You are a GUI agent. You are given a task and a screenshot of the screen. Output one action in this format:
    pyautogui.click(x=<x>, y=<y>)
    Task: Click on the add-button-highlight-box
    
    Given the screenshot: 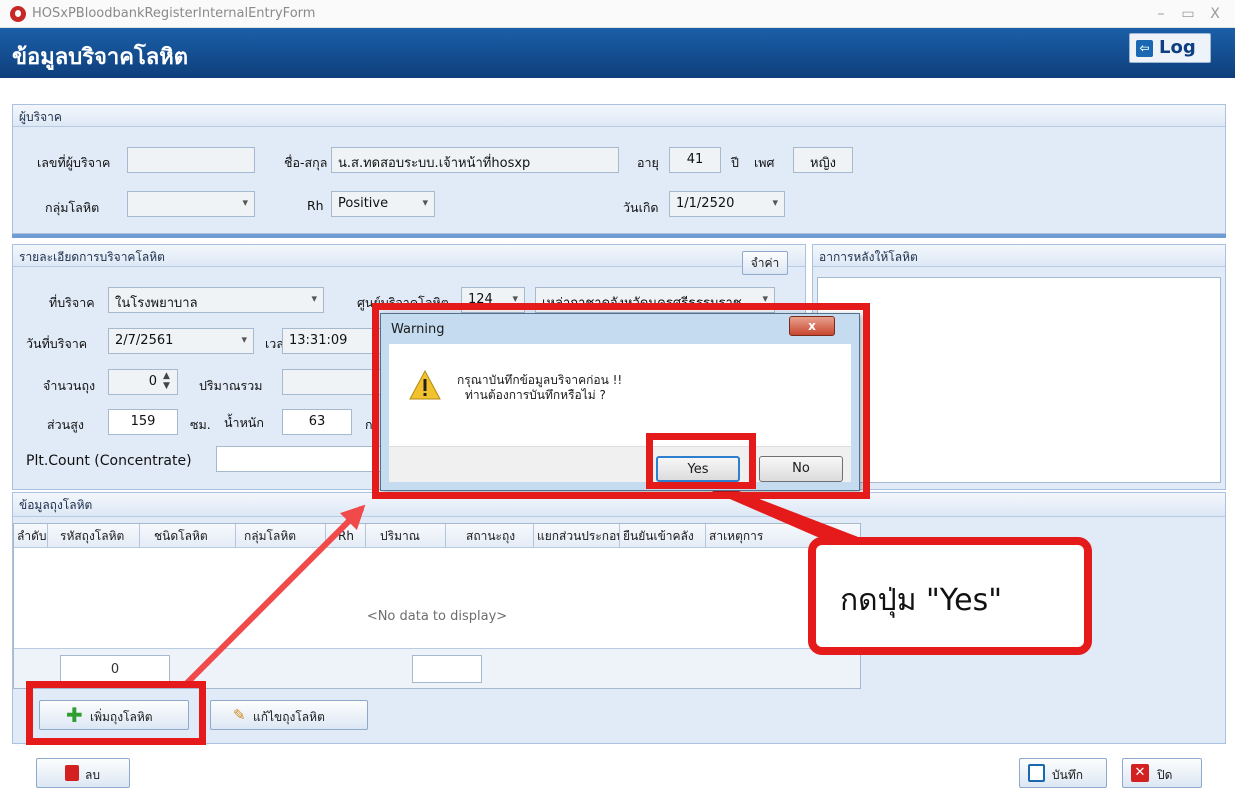 What is the action you would take?
    pyautogui.click(x=116, y=713)
    